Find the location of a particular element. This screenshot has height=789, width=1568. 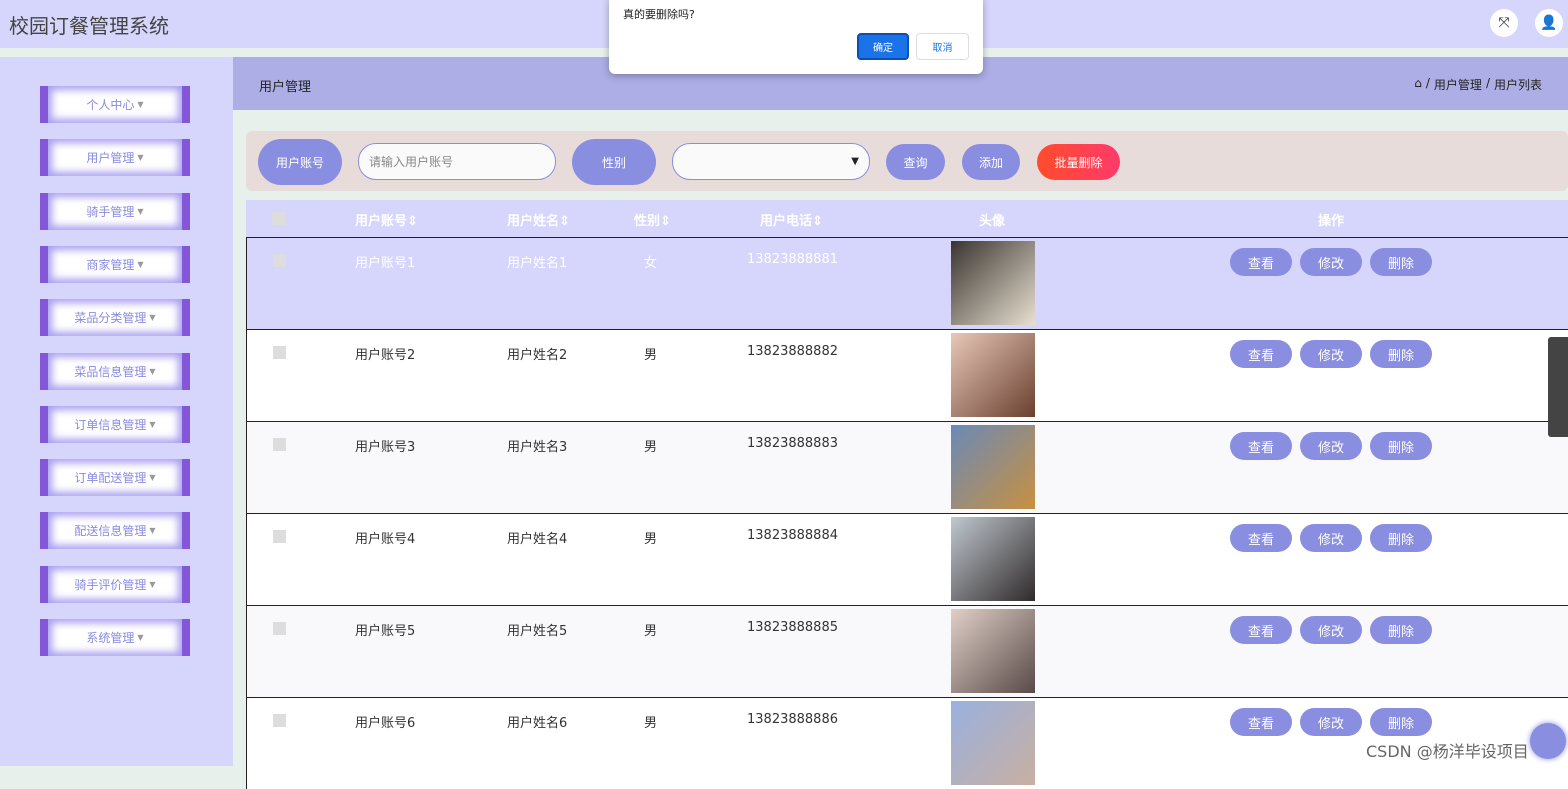

header-label: 性别 is located at coordinates (647, 221).